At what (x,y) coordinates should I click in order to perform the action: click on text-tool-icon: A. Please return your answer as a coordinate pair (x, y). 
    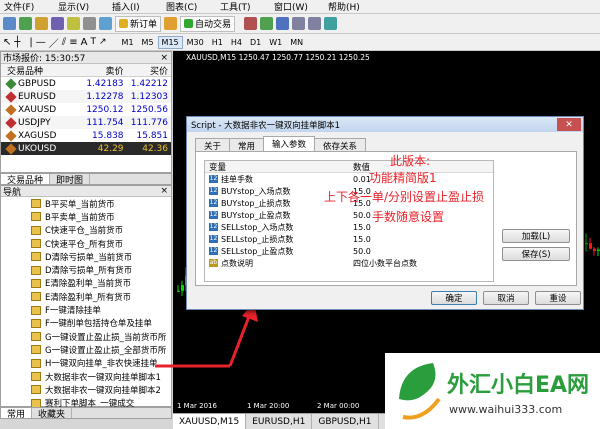
    Looking at the image, I should click on (84, 42).